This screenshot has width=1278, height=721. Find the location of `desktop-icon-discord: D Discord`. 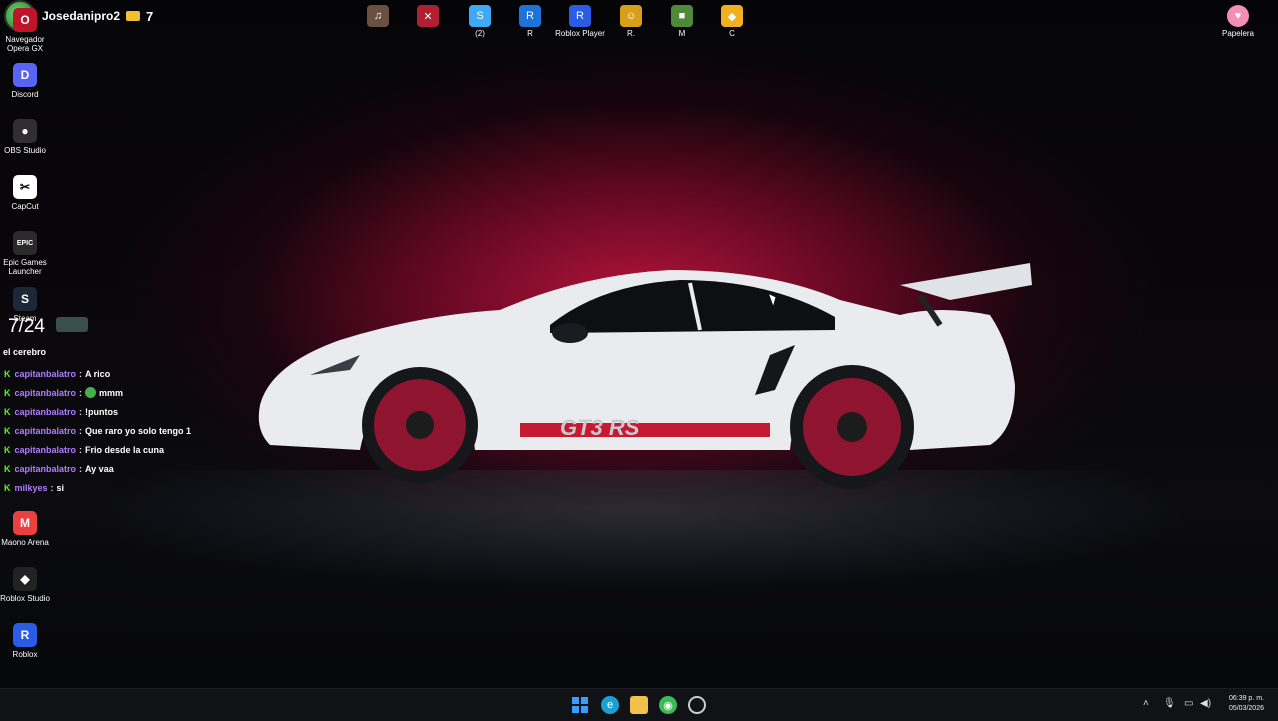

desktop-icon-discord: D Discord is located at coordinates (25, 81).